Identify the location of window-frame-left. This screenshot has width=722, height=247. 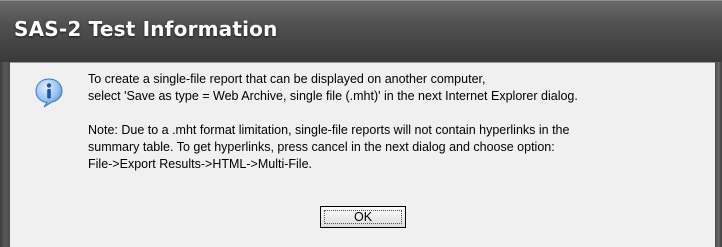
(5, 154).